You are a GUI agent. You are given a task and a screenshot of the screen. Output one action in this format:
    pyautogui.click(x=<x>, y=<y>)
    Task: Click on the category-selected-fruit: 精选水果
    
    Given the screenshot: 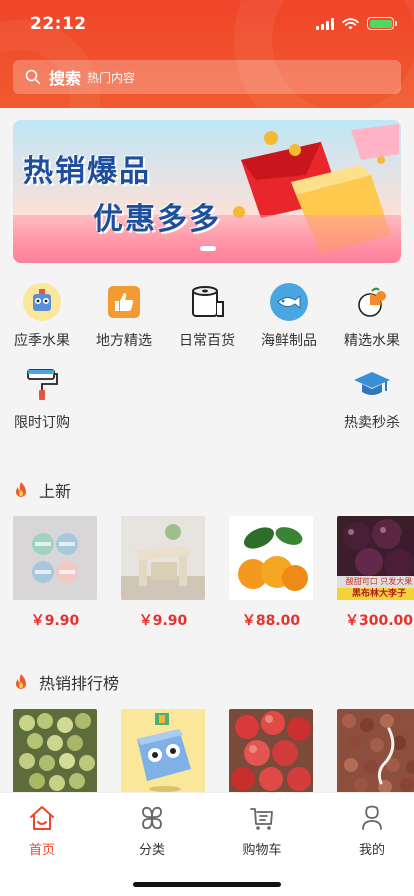 What is the action you would take?
    pyautogui.click(x=372, y=316)
    